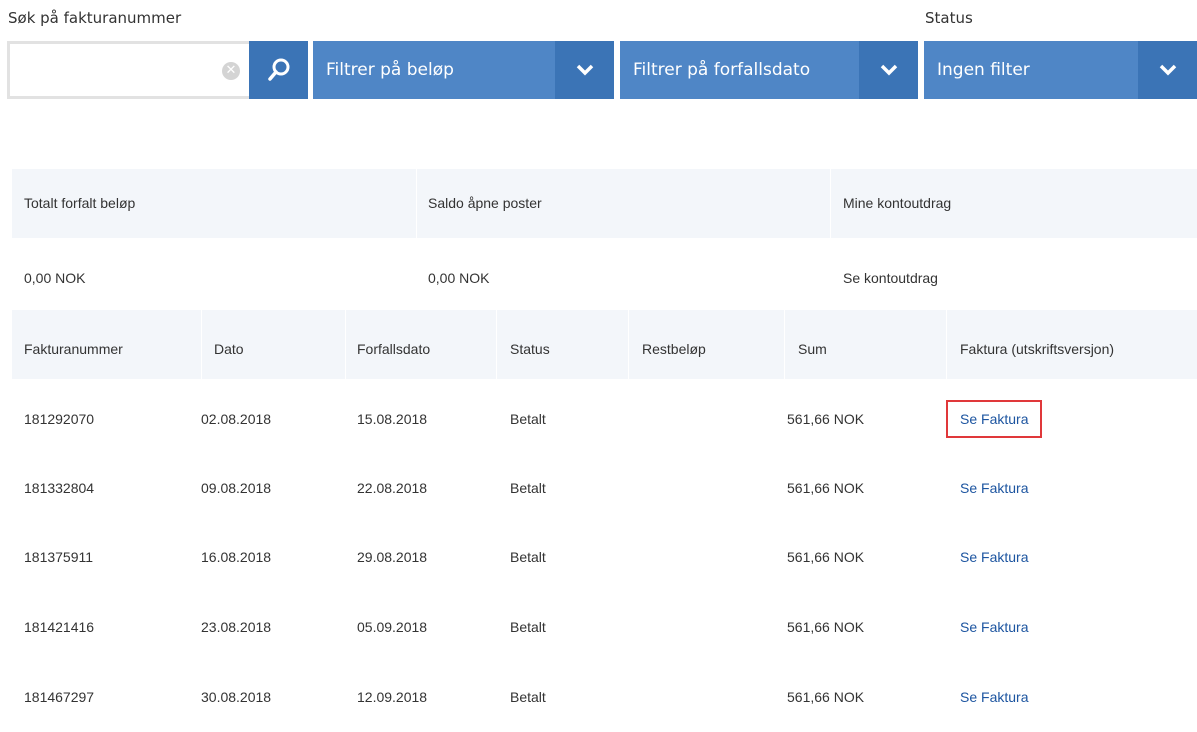  I want to click on due-date: 05.09.2018, so click(392, 627).